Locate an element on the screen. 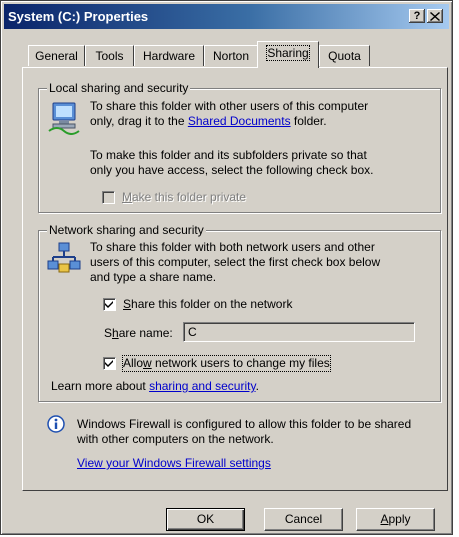 The image size is (459, 537). share-folder-checkbox is located at coordinates (109, 304).